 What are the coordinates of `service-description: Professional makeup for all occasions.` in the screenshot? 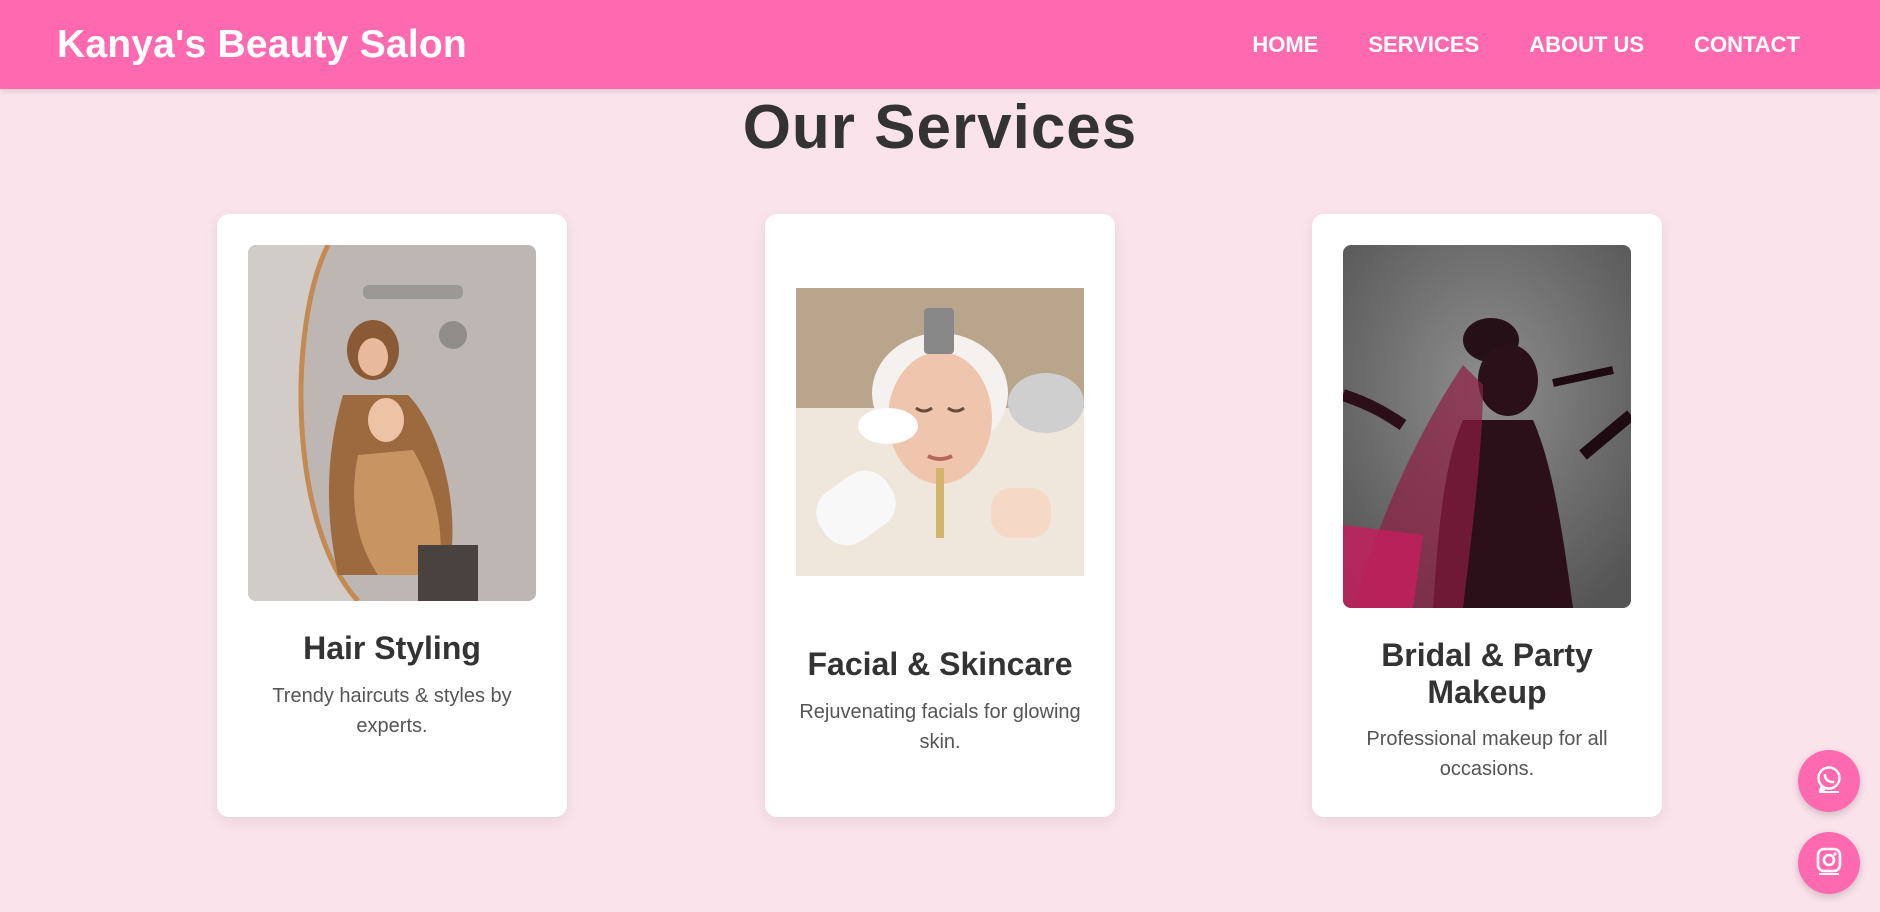 It's located at (1487, 754).